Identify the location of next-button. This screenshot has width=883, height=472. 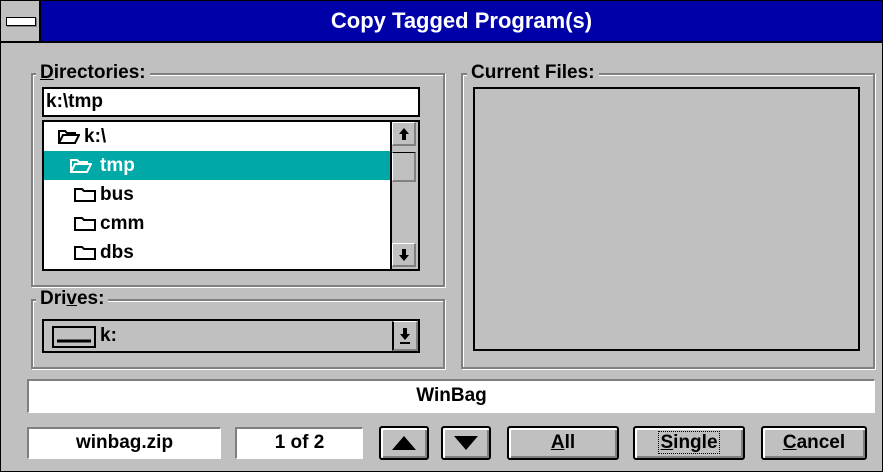
(466, 443).